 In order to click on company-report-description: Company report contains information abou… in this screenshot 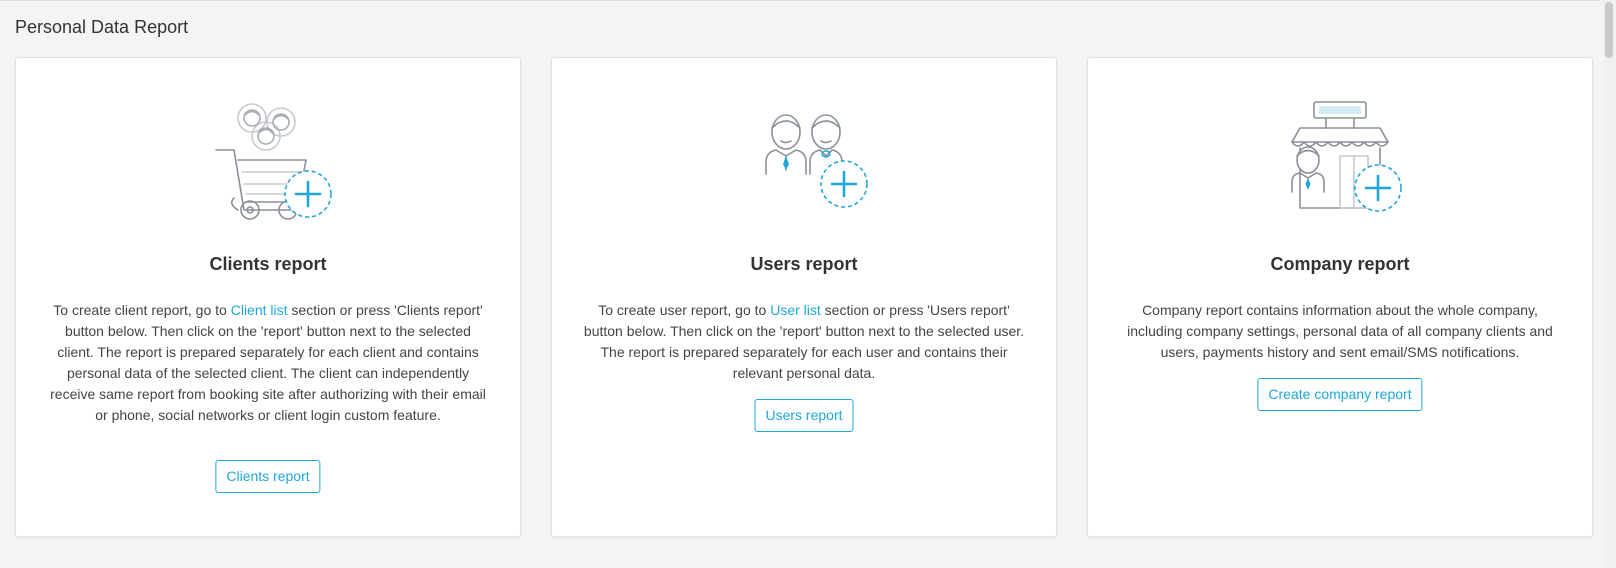, I will do `click(1340, 331)`.